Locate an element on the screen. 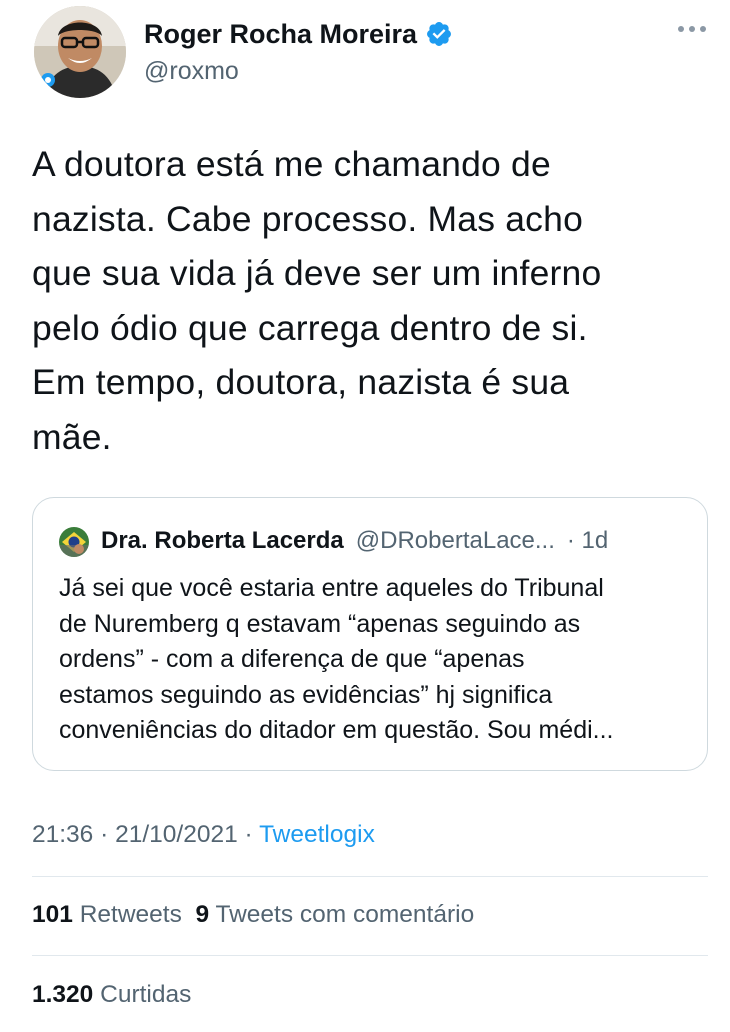  tweet-text-line: que sua vida já deve ser um inferno is located at coordinates (317, 273).